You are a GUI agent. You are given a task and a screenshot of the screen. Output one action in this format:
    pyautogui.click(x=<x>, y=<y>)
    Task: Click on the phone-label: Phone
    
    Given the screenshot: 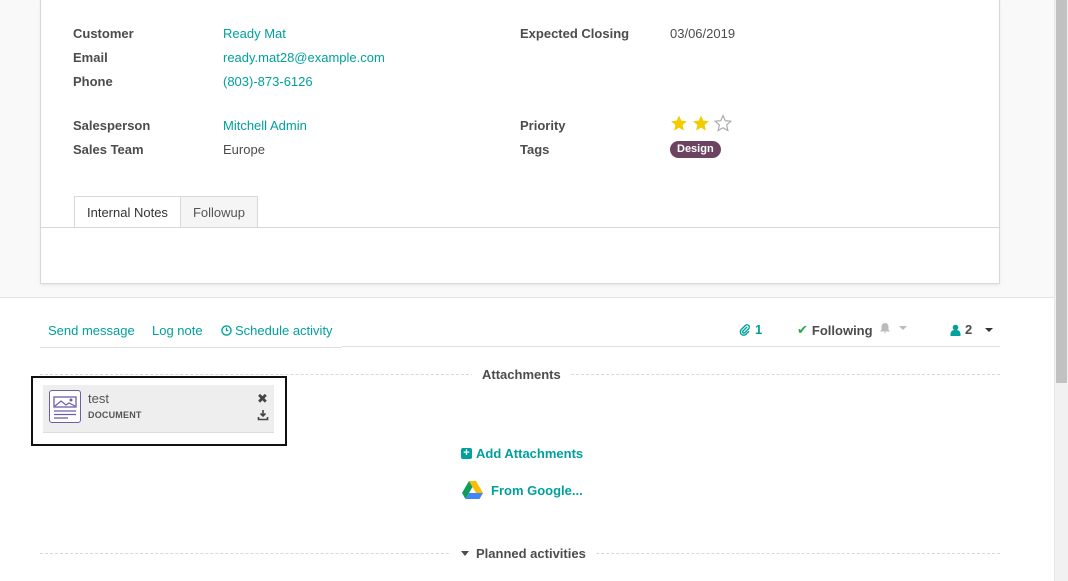 What is the action you would take?
    pyautogui.click(x=93, y=81)
    